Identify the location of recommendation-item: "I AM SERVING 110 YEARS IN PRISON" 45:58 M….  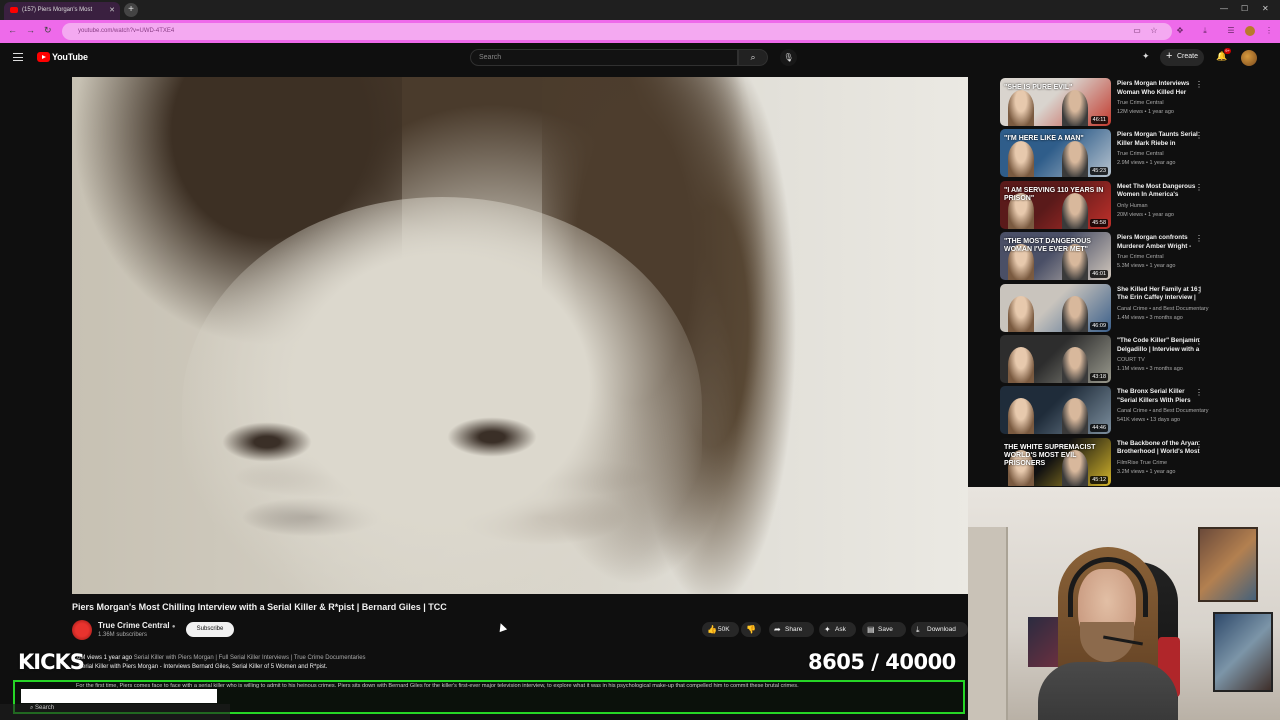
(1102, 204).